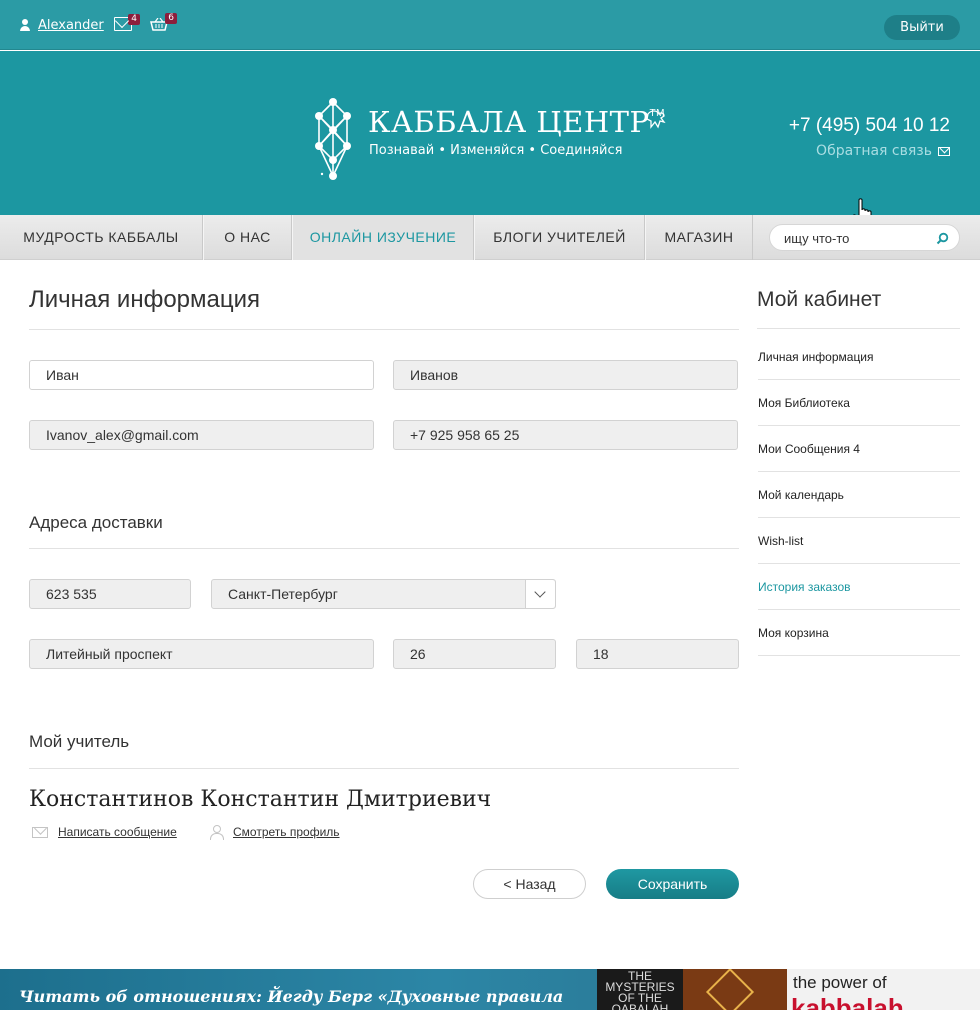 This screenshot has width=980, height=1010. I want to click on view-profile-label: Смотреть профиль, so click(286, 832).